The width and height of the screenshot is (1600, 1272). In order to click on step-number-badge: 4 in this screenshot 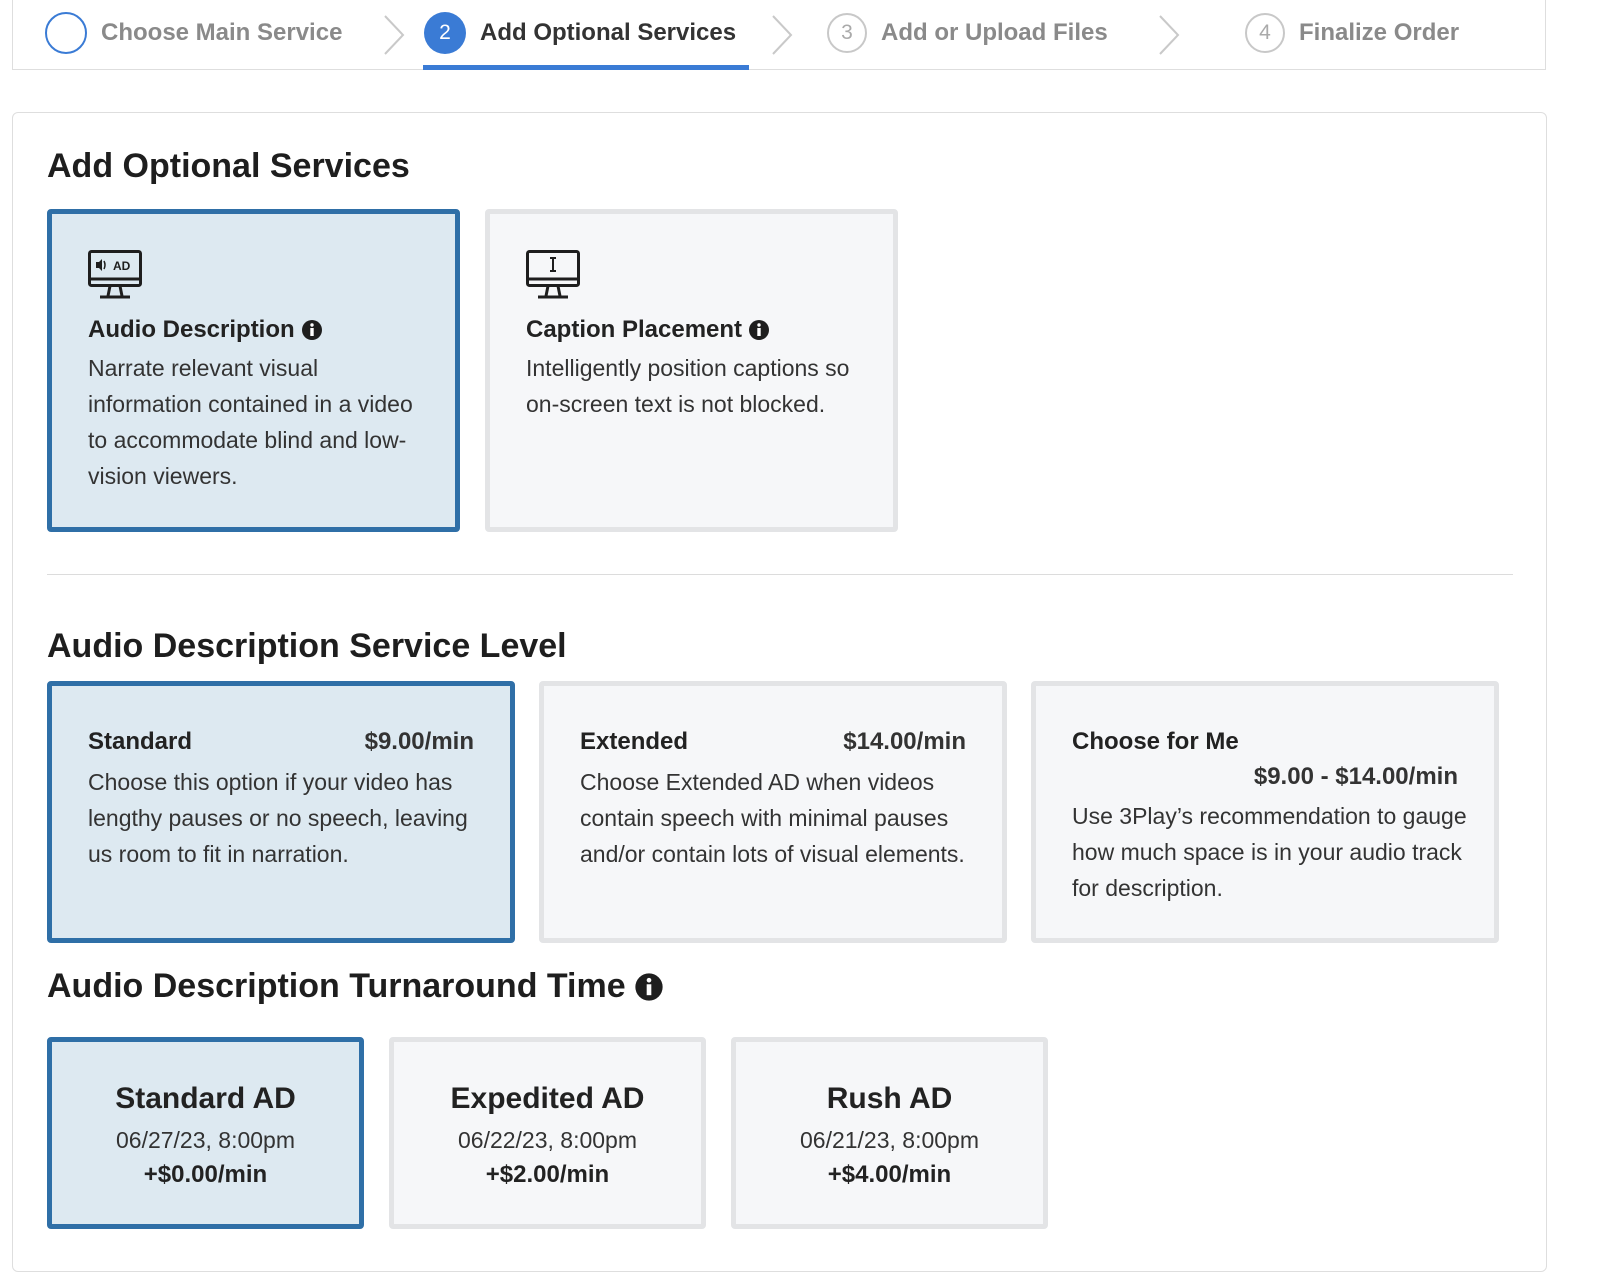, I will do `click(1265, 33)`.